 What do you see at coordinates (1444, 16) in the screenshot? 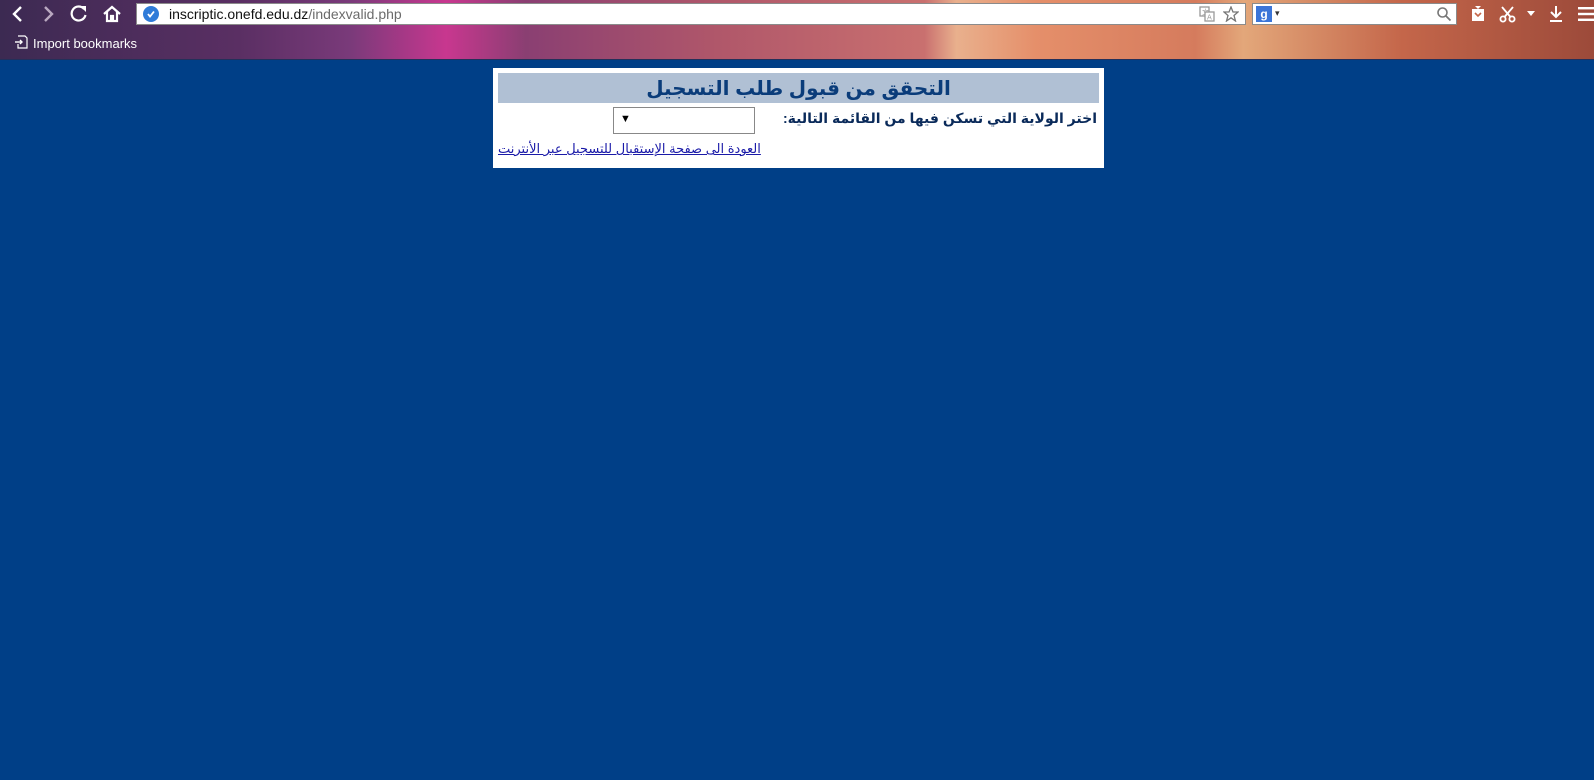
I see `search-icon` at bounding box center [1444, 16].